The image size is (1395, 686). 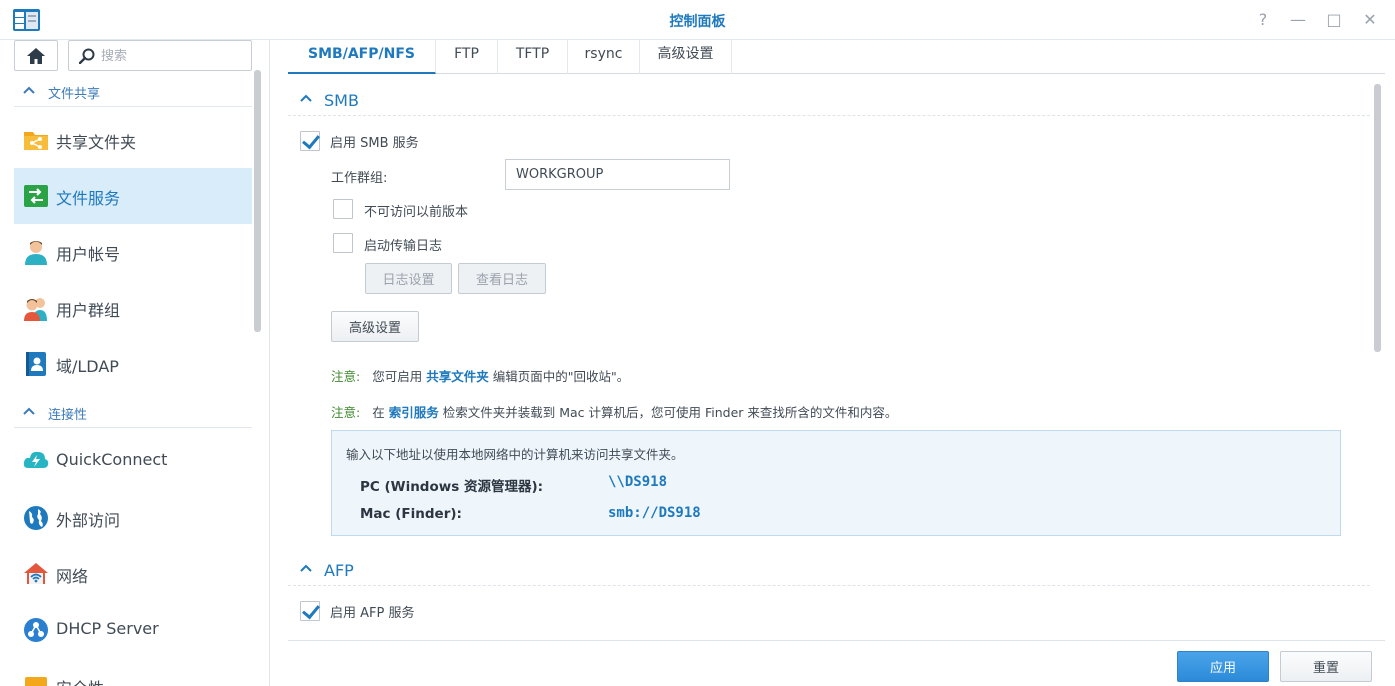 I want to click on sidebar-item-file-services: 文件服务, so click(x=133, y=196).